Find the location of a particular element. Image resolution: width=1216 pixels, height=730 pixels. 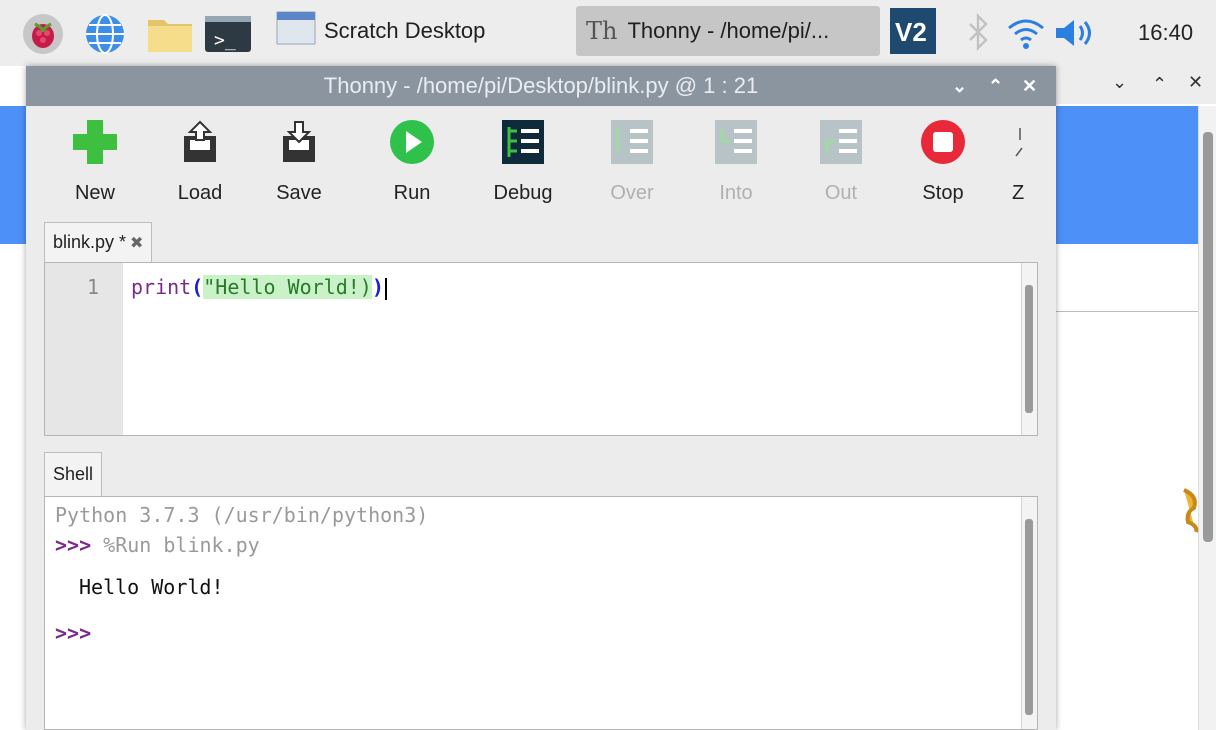

new-button: New is located at coordinates (95, 166).